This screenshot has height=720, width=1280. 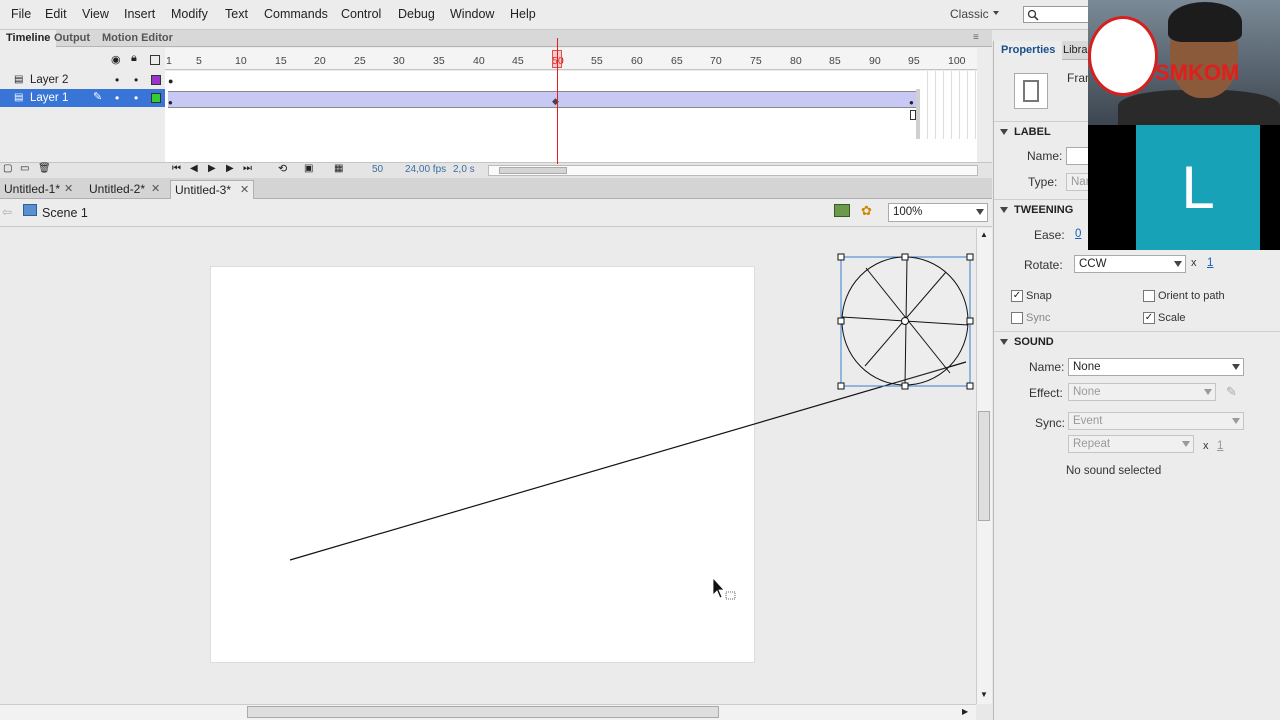 What do you see at coordinates (1149, 296) in the screenshot?
I see `orient-to-path-checkbox` at bounding box center [1149, 296].